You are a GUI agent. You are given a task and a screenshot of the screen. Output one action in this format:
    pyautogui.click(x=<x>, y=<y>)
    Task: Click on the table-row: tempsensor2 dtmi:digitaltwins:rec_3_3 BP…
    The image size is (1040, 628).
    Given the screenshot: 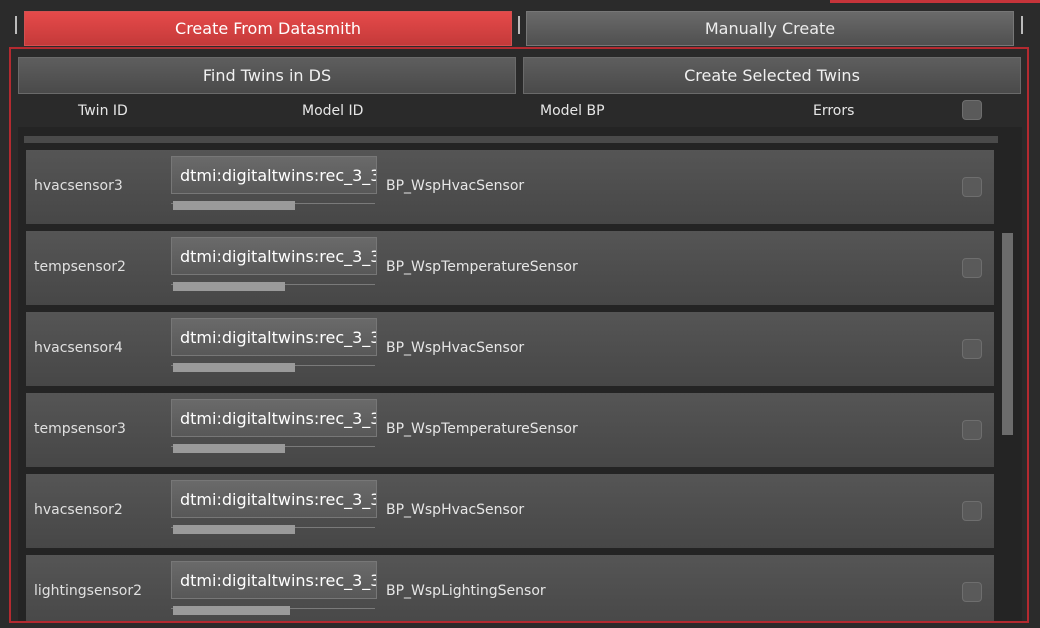 What is the action you would take?
    pyautogui.click(x=510, y=268)
    